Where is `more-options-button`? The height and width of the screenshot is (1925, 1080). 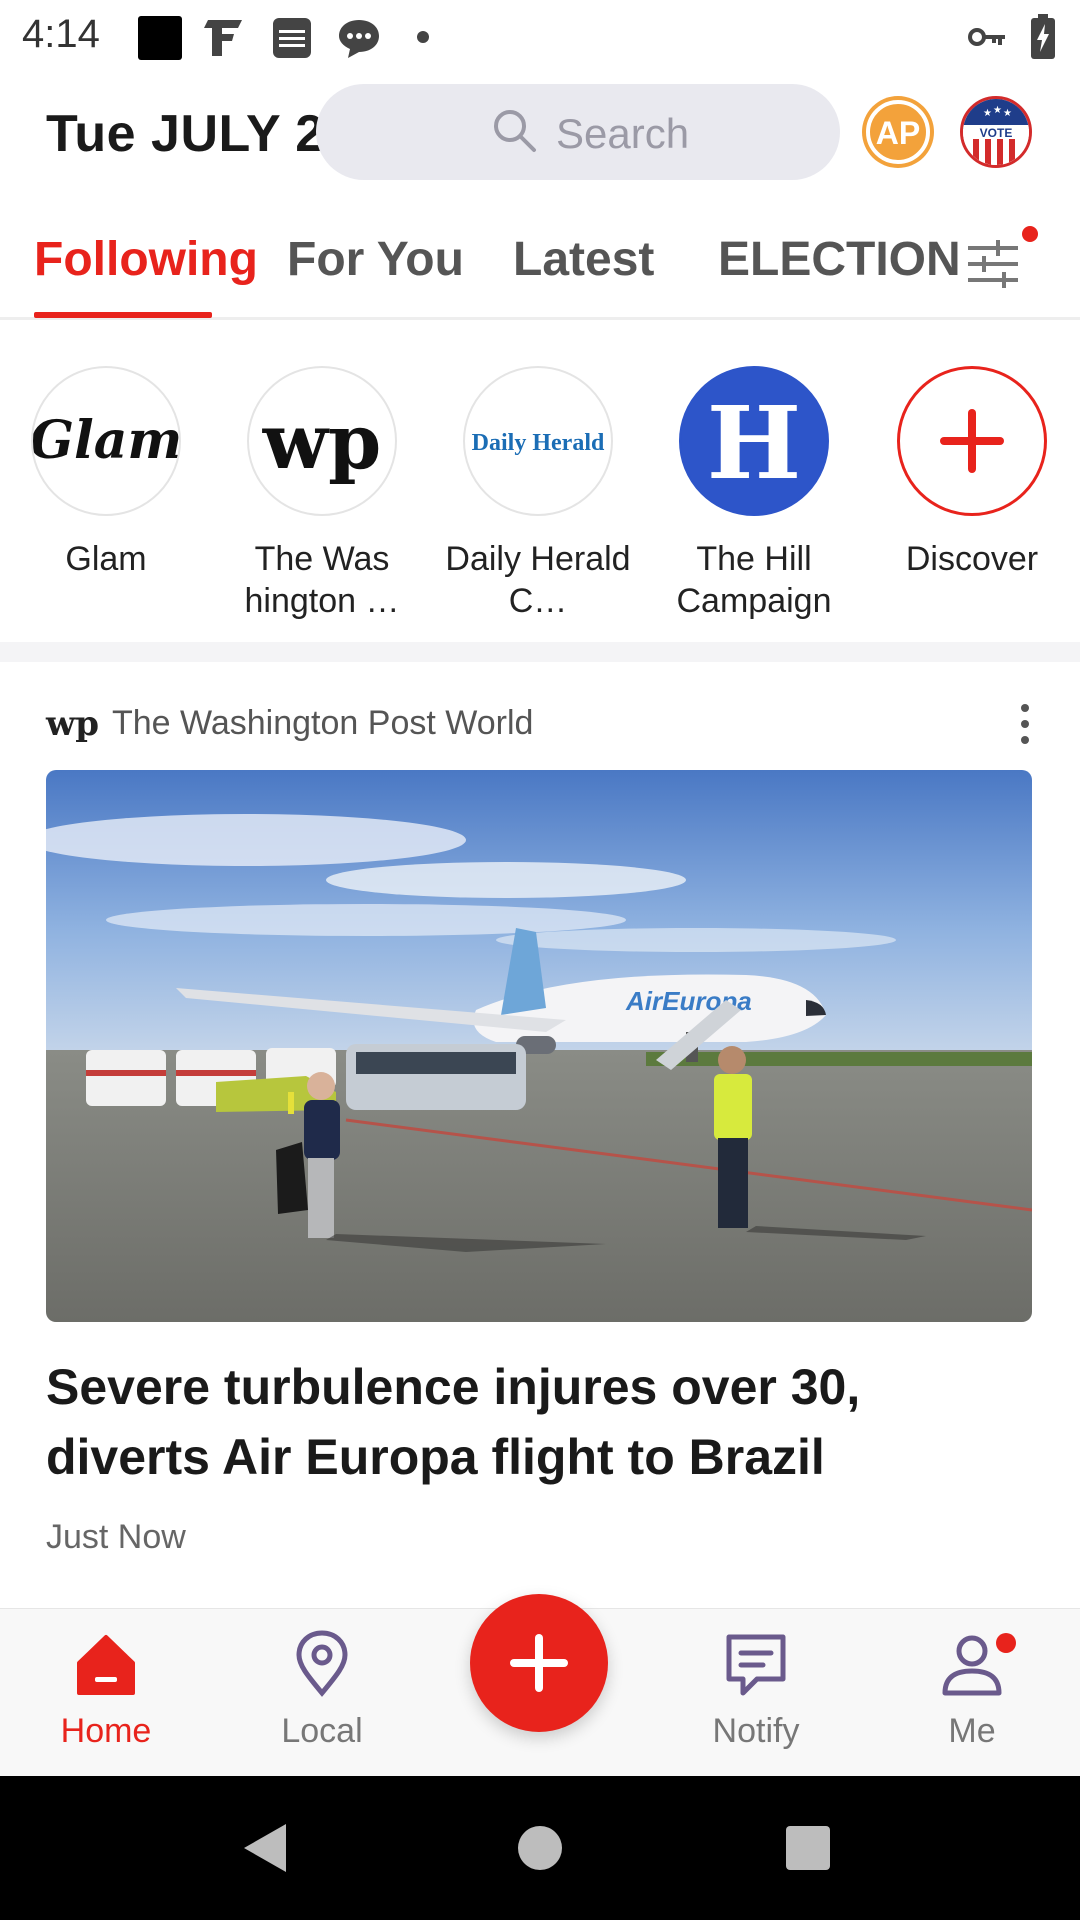
more-options-button is located at coordinates (1025, 724).